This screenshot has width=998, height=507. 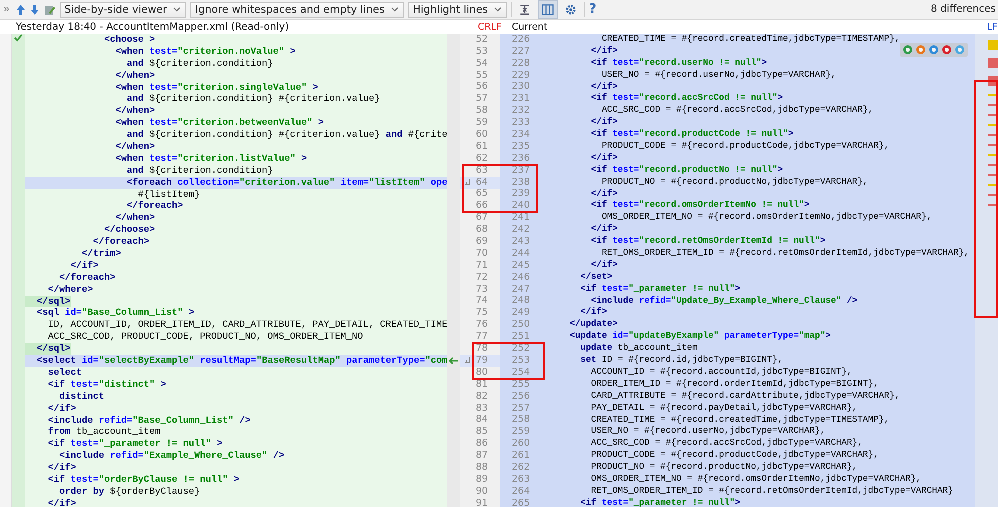 I want to click on line-number: 71, so click(x=482, y=265).